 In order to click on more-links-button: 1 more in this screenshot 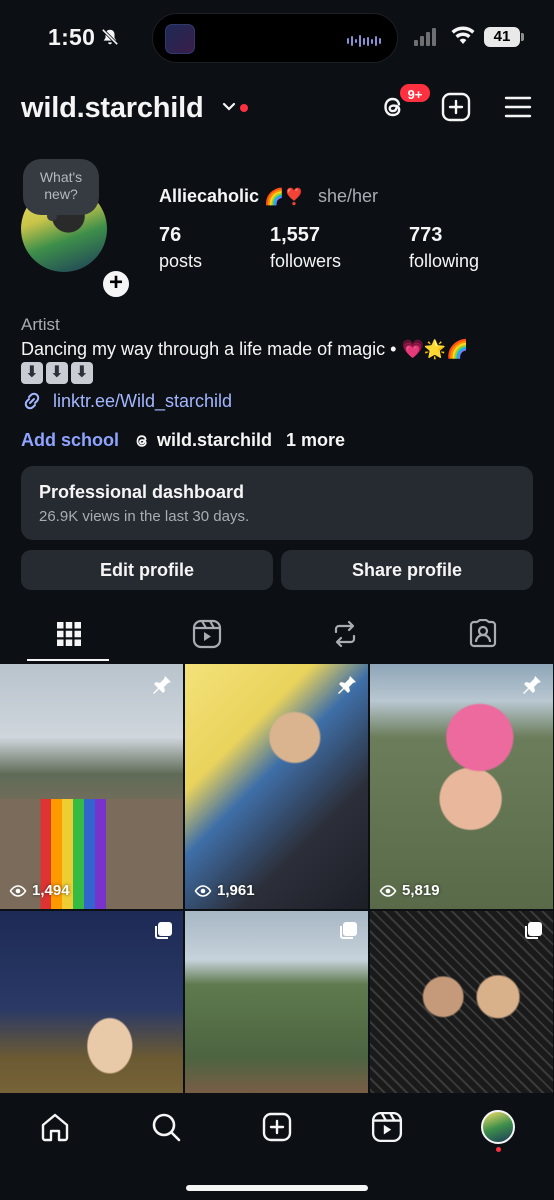, I will do `click(315, 440)`.